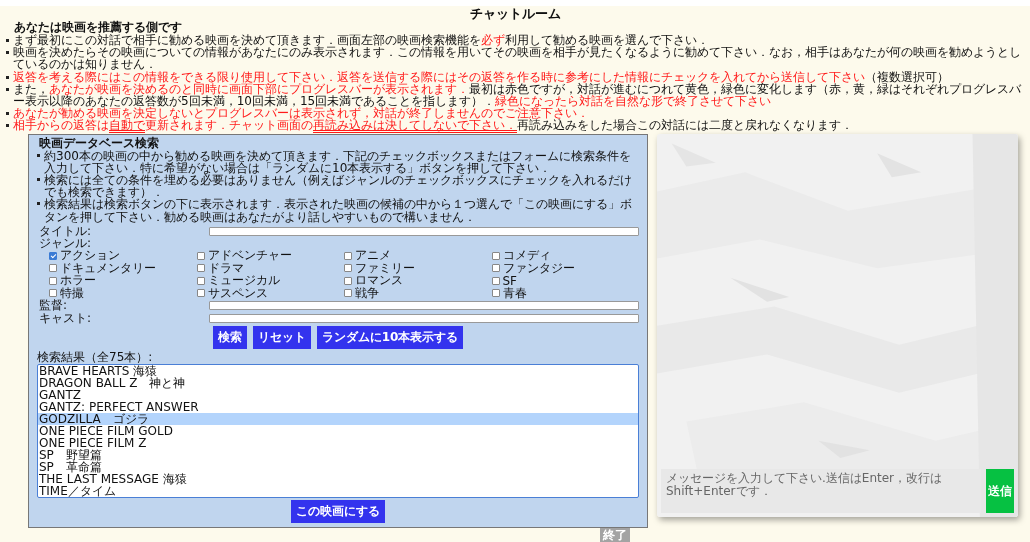  What do you see at coordinates (338, 511) in the screenshot?
I see `choose-movie-button: この映画にする` at bounding box center [338, 511].